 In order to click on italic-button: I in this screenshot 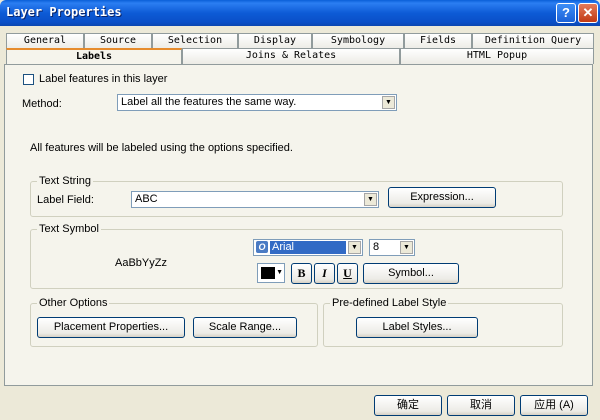, I will do `click(324, 273)`.